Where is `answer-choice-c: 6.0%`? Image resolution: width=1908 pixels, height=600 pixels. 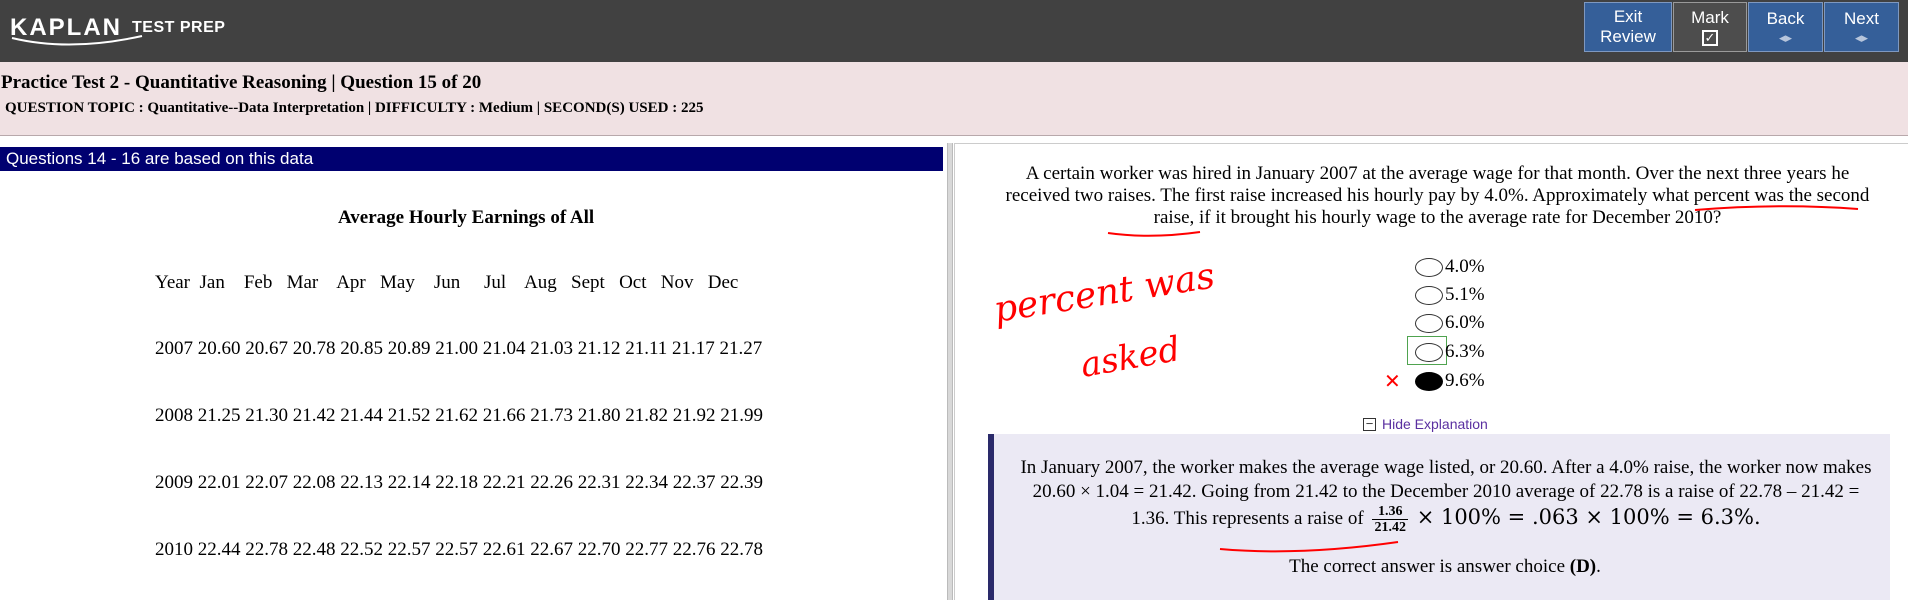 answer-choice-c: 6.0% is located at coordinates (1450, 323).